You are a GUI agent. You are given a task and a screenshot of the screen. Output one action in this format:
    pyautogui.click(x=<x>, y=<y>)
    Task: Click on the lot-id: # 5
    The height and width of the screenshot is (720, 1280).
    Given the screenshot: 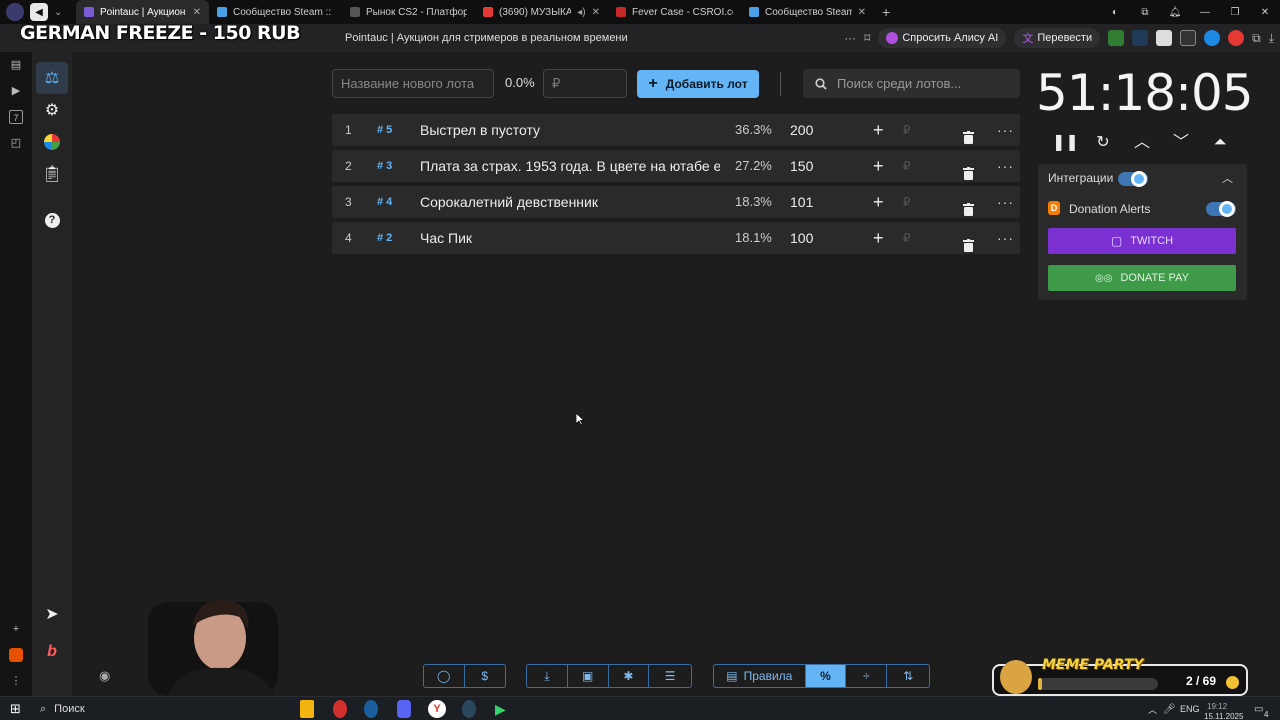 What is the action you would take?
    pyautogui.click(x=384, y=130)
    